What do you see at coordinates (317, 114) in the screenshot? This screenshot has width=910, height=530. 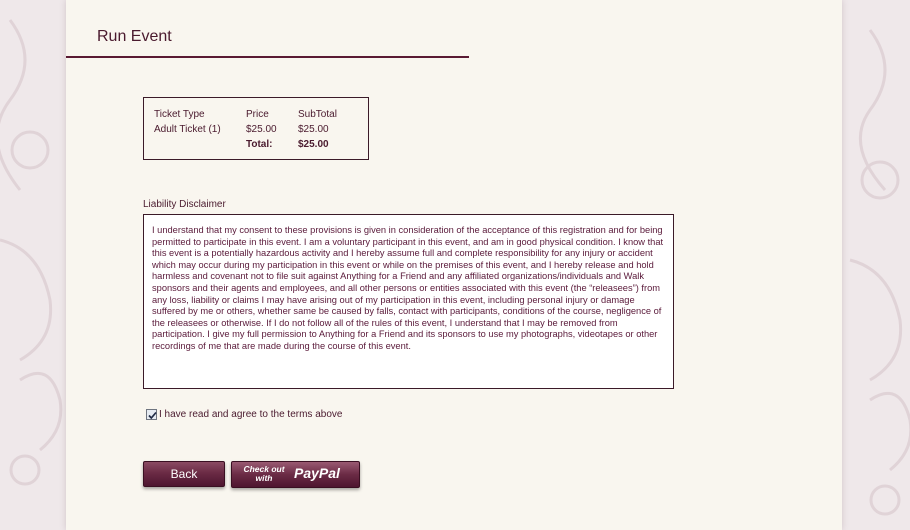 I see `header-subtotal: SubTotal` at bounding box center [317, 114].